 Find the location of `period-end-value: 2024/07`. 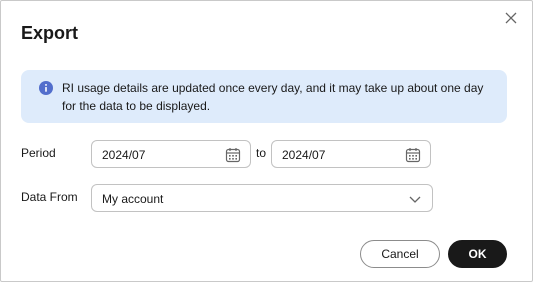

period-end-value: 2024/07 is located at coordinates (304, 155).